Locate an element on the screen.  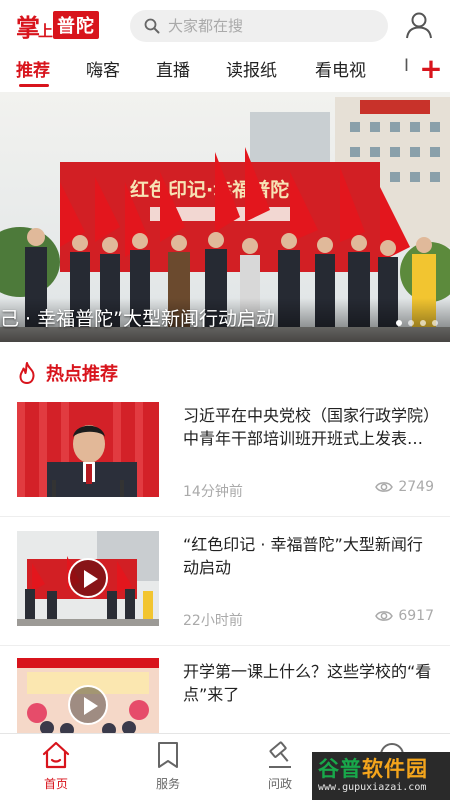
search-bar is located at coordinates (259, 26).